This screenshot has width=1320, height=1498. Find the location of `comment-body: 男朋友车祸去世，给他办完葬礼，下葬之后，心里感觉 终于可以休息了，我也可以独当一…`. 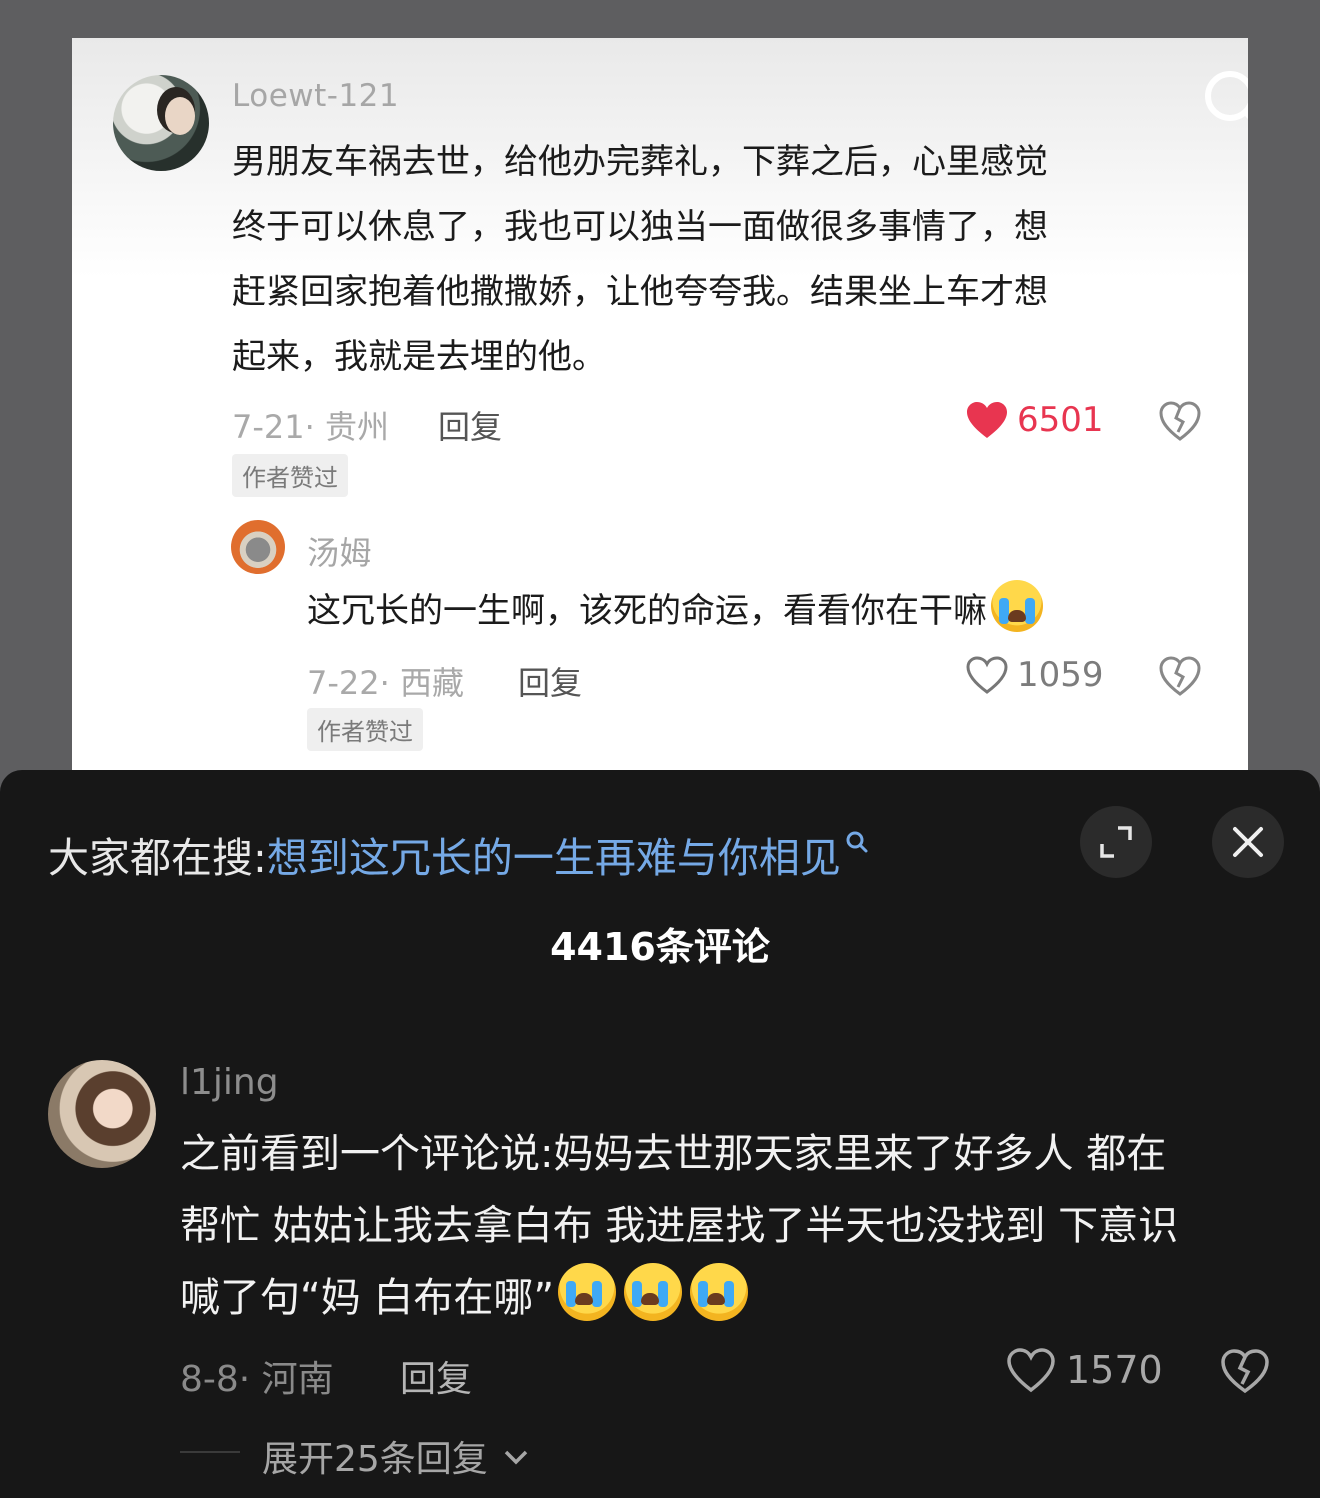

comment-body: 男朋友车祸去世，给他办完葬礼，下葬之后，心里感觉 终于可以休息了，我也可以独当一… is located at coordinates (640, 260).